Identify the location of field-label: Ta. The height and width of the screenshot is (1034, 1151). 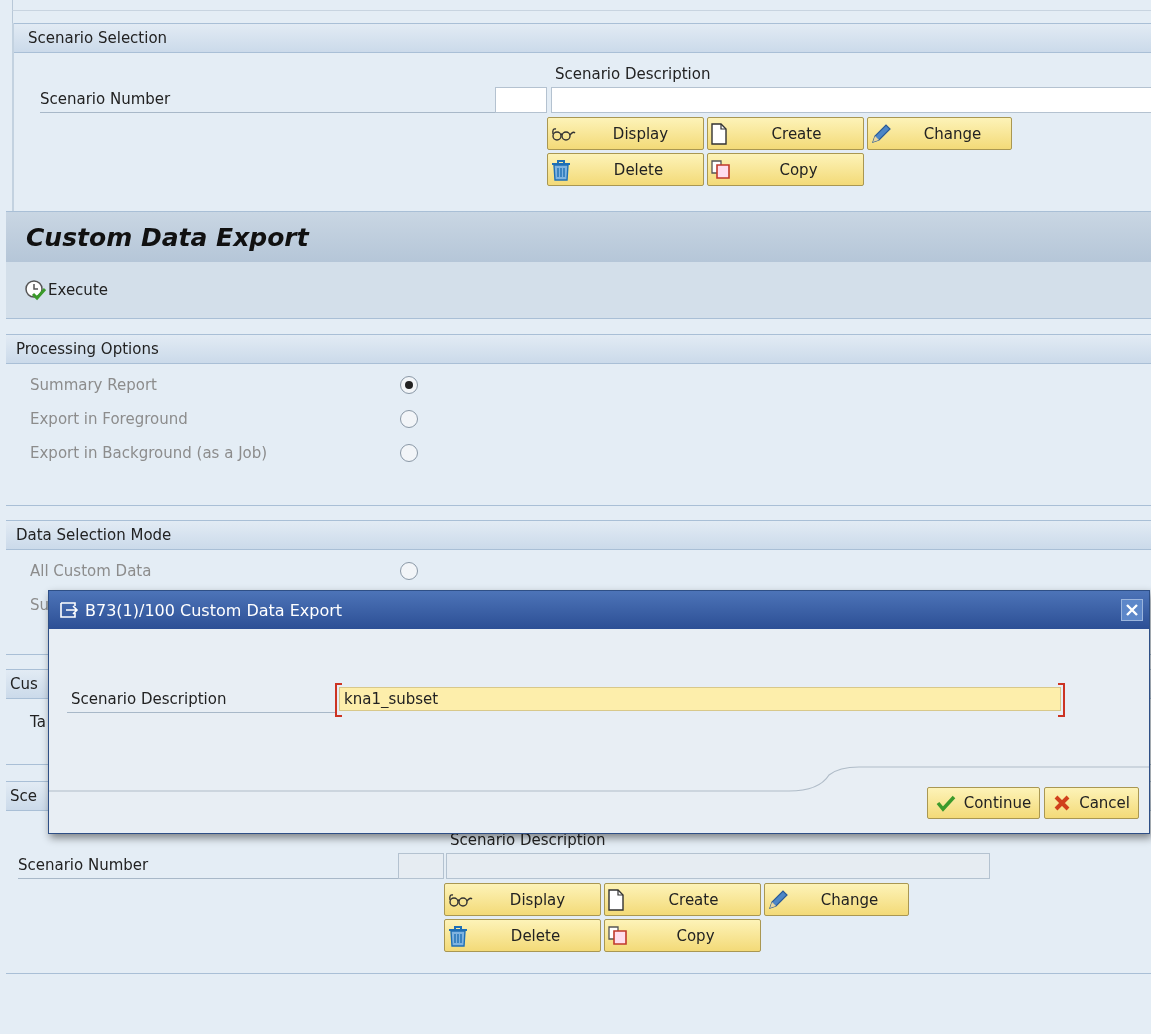
(38, 722).